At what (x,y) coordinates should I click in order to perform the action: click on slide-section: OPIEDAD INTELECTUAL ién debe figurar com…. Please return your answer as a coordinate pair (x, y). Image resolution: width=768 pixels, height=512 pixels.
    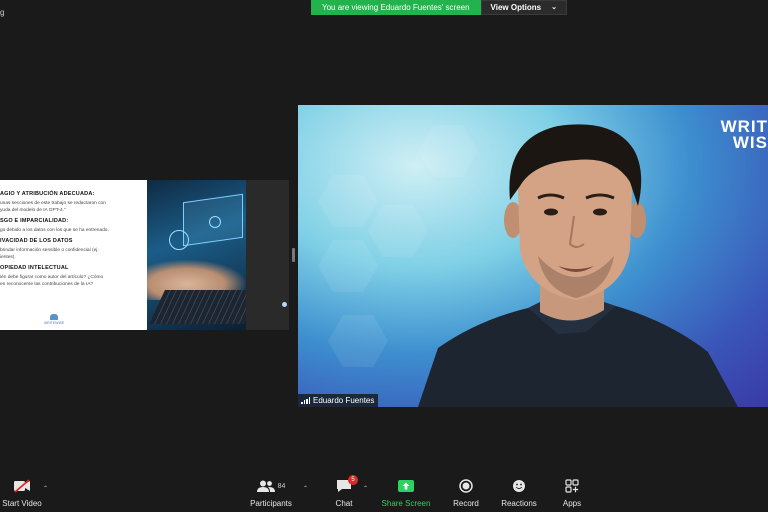
    Looking at the image, I should click on (71, 276).